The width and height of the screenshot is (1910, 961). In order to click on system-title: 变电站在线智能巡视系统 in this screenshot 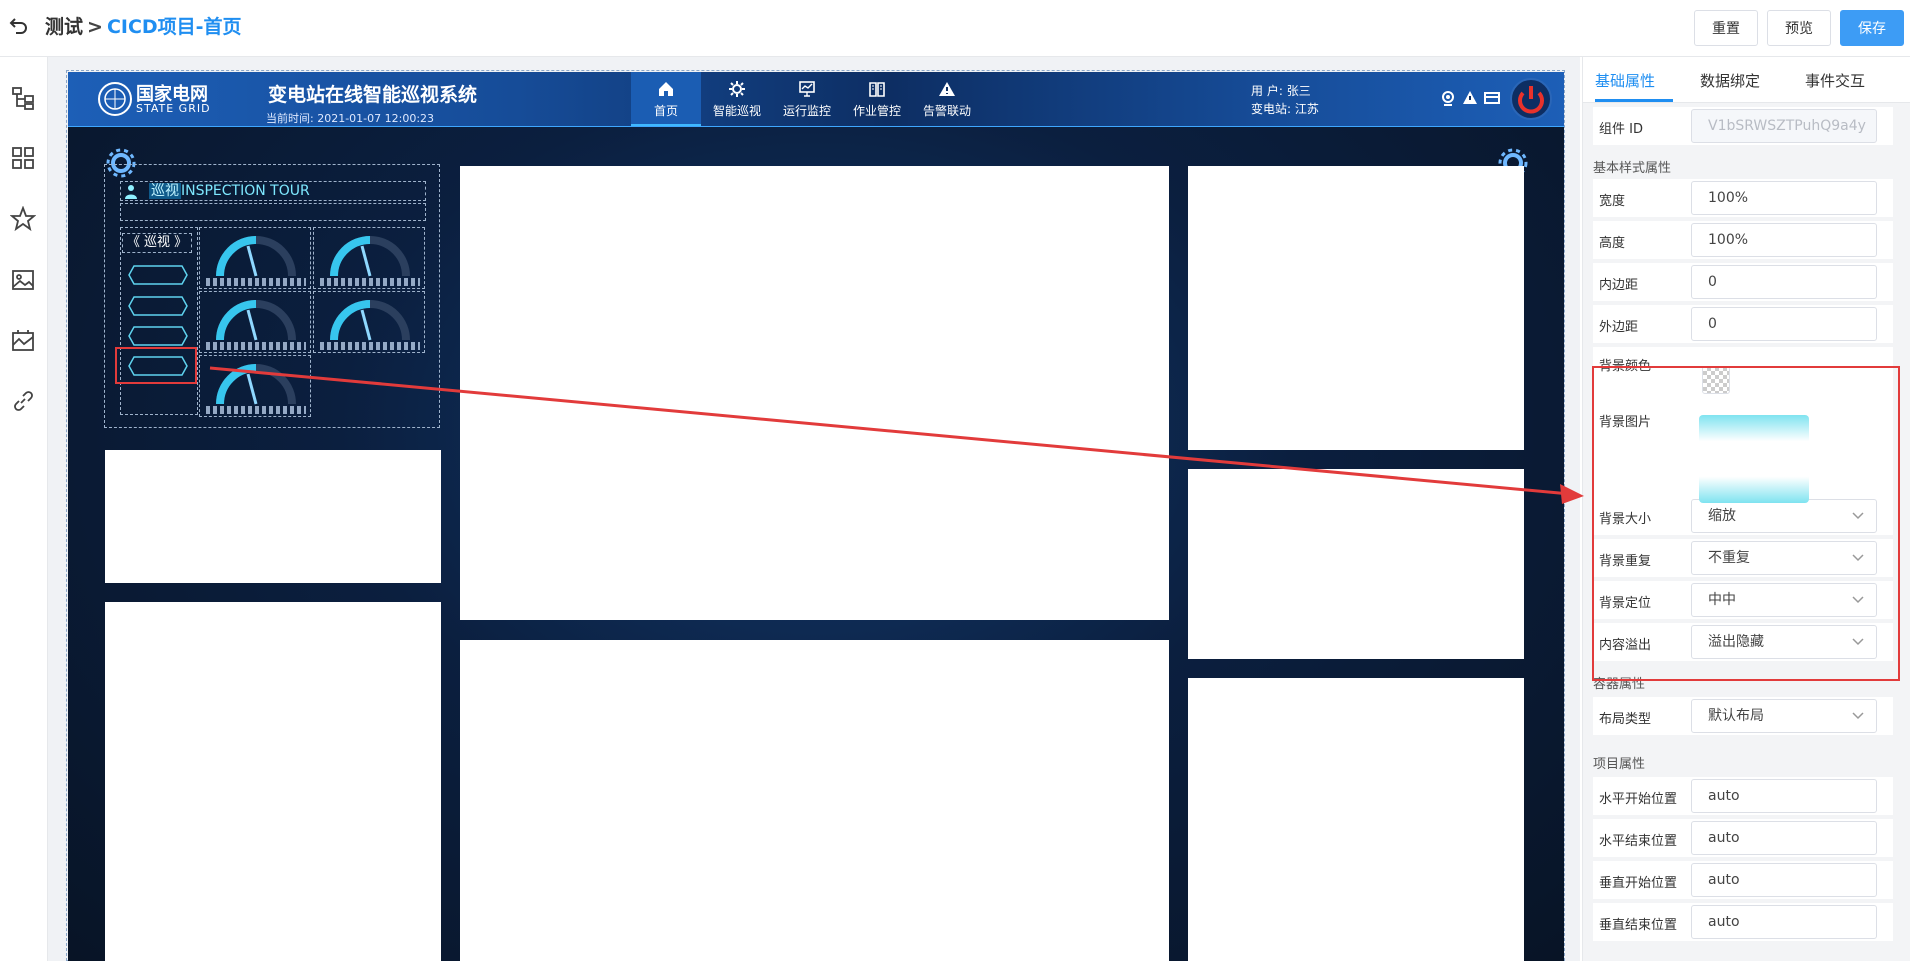, I will do `click(373, 95)`.